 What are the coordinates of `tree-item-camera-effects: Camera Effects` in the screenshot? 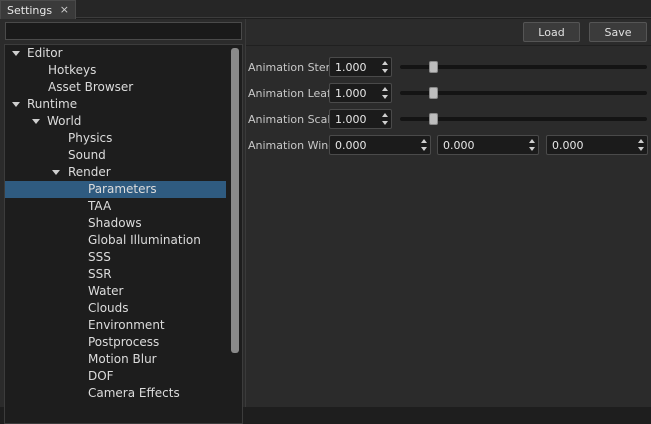 It's located at (115, 393).